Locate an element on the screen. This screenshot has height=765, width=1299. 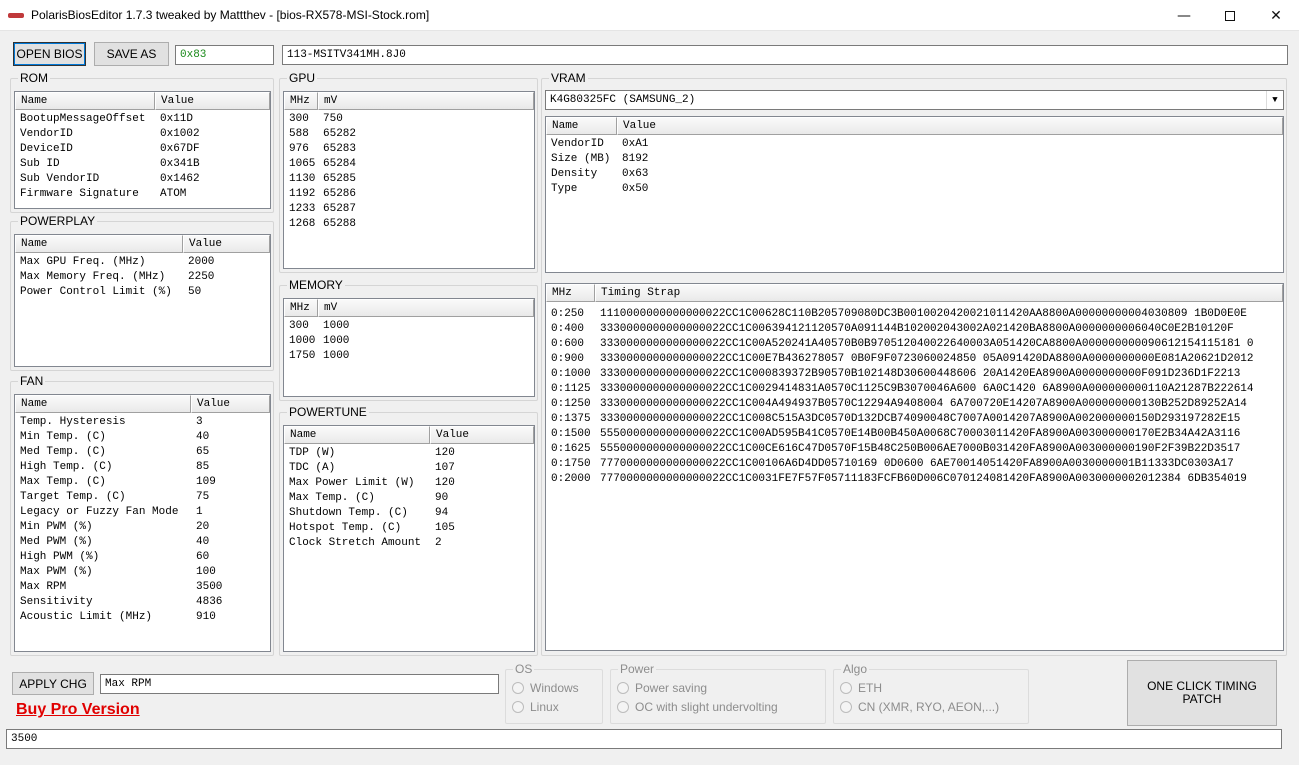
fan-row: High Temp. (C) 85 is located at coordinates (142, 467).